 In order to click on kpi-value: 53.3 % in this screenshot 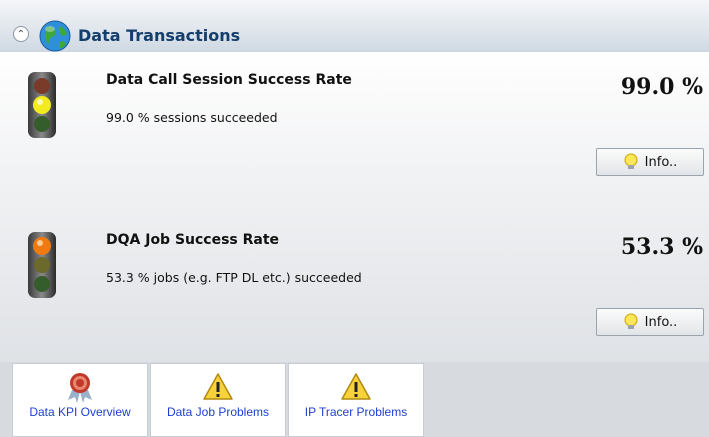, I will do `click(661, 247)`.